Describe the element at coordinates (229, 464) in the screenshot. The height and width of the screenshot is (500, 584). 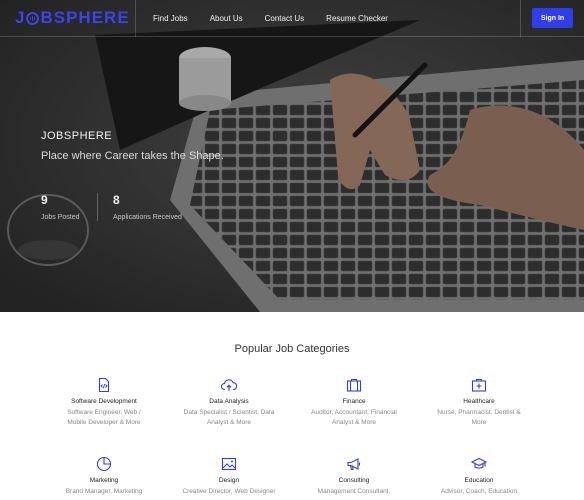
I see `image-icon` at that location.